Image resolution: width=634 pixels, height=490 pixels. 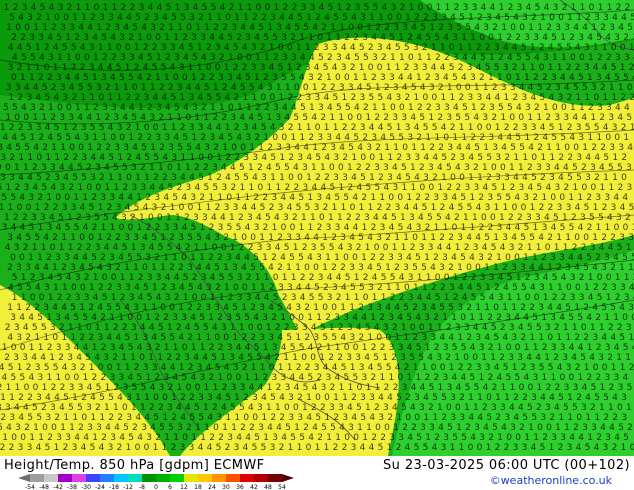 I want to click on valid-time: Su 23-03-2025 06:00 UTC (00+102), so click(x=506, y=465).